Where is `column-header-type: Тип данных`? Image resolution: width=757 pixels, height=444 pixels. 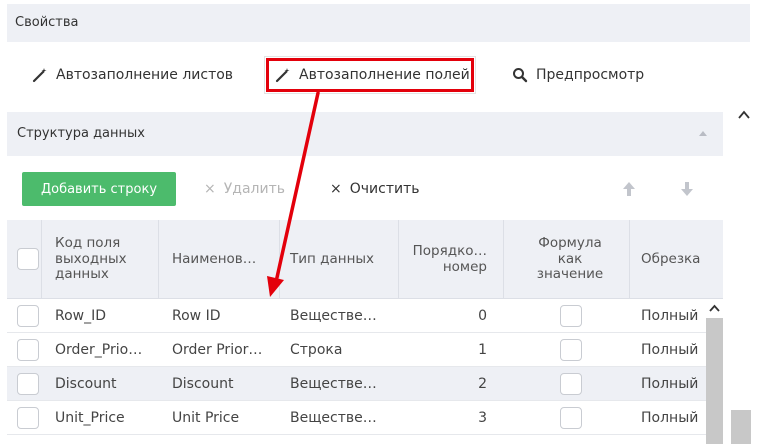
column-header-type: Тип данных is located at coordinates (340, 259).